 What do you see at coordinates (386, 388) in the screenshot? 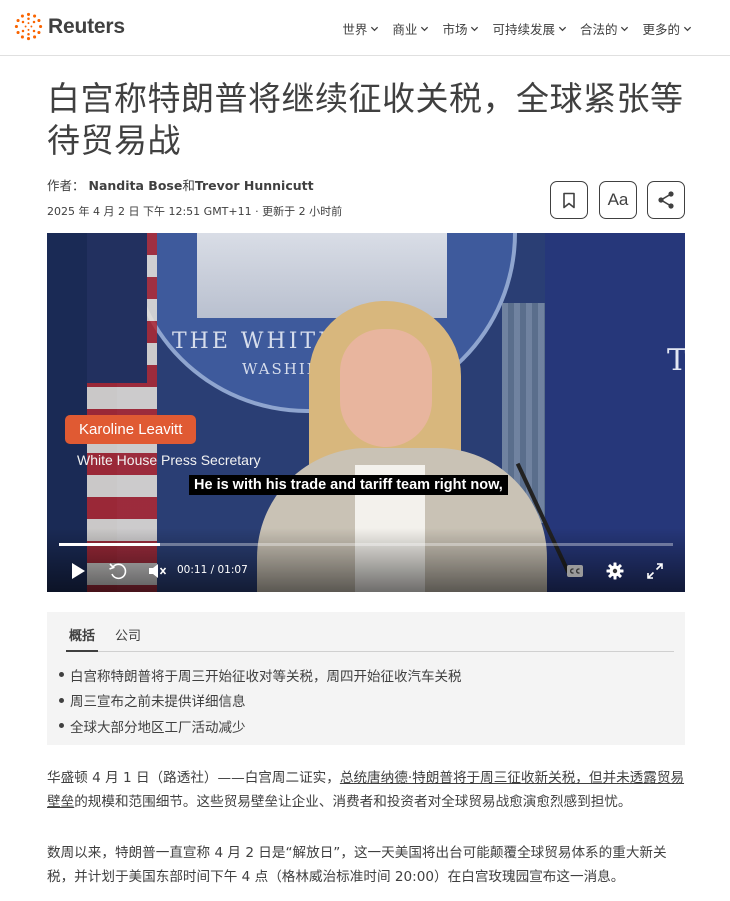
I see `video-speaker-face` at bounding box center [386, 388].